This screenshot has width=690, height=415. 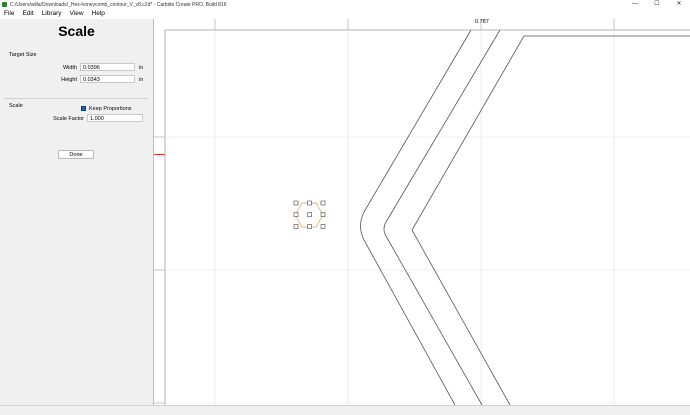 What do you see at coordinates (309, 214) in the screenshot?
I see `center-handle` at bounding box center [309, 214].